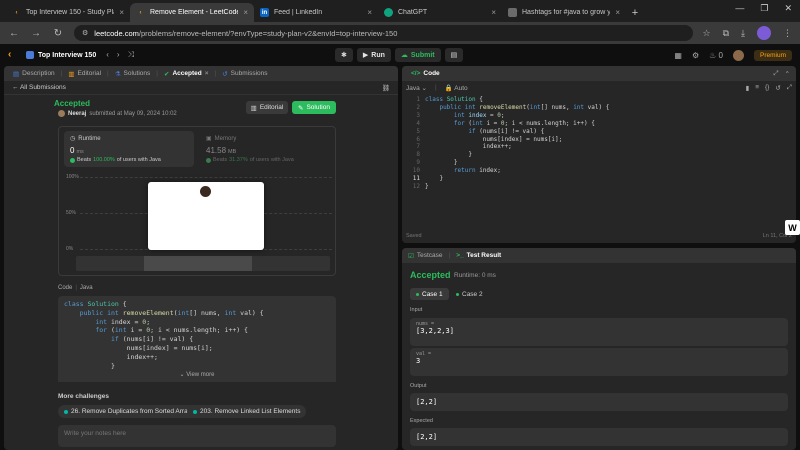 The image size is (800, 450). What do you see at coordinates (678, 55) in the screenshot?
I see `layout-grid-icon: ▦` at bounding box center [678, 55].